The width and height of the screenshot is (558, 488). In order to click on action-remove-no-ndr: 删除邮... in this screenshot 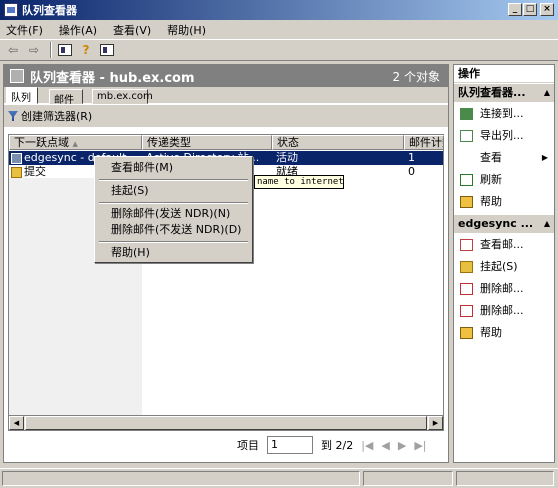, I will do `click(504, 311)`.